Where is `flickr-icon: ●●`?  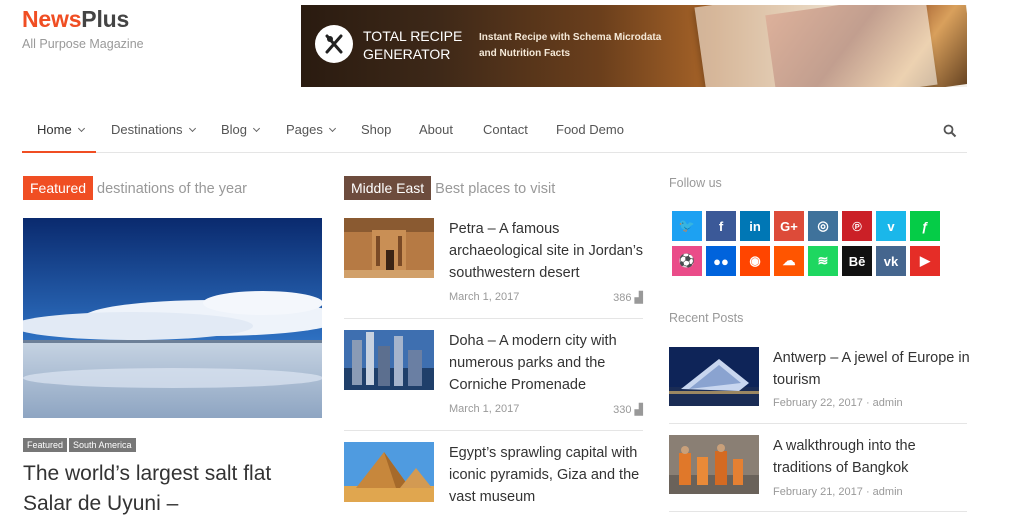
flickr-icon: ●● is located at coordinates (721, 261).